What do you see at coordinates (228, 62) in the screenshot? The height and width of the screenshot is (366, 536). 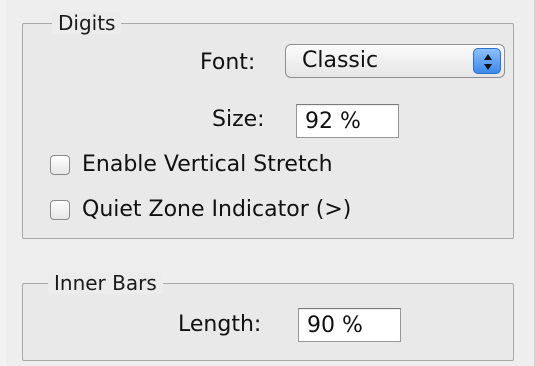 I see `font-label: Font:` at bounding box center [228, 62].